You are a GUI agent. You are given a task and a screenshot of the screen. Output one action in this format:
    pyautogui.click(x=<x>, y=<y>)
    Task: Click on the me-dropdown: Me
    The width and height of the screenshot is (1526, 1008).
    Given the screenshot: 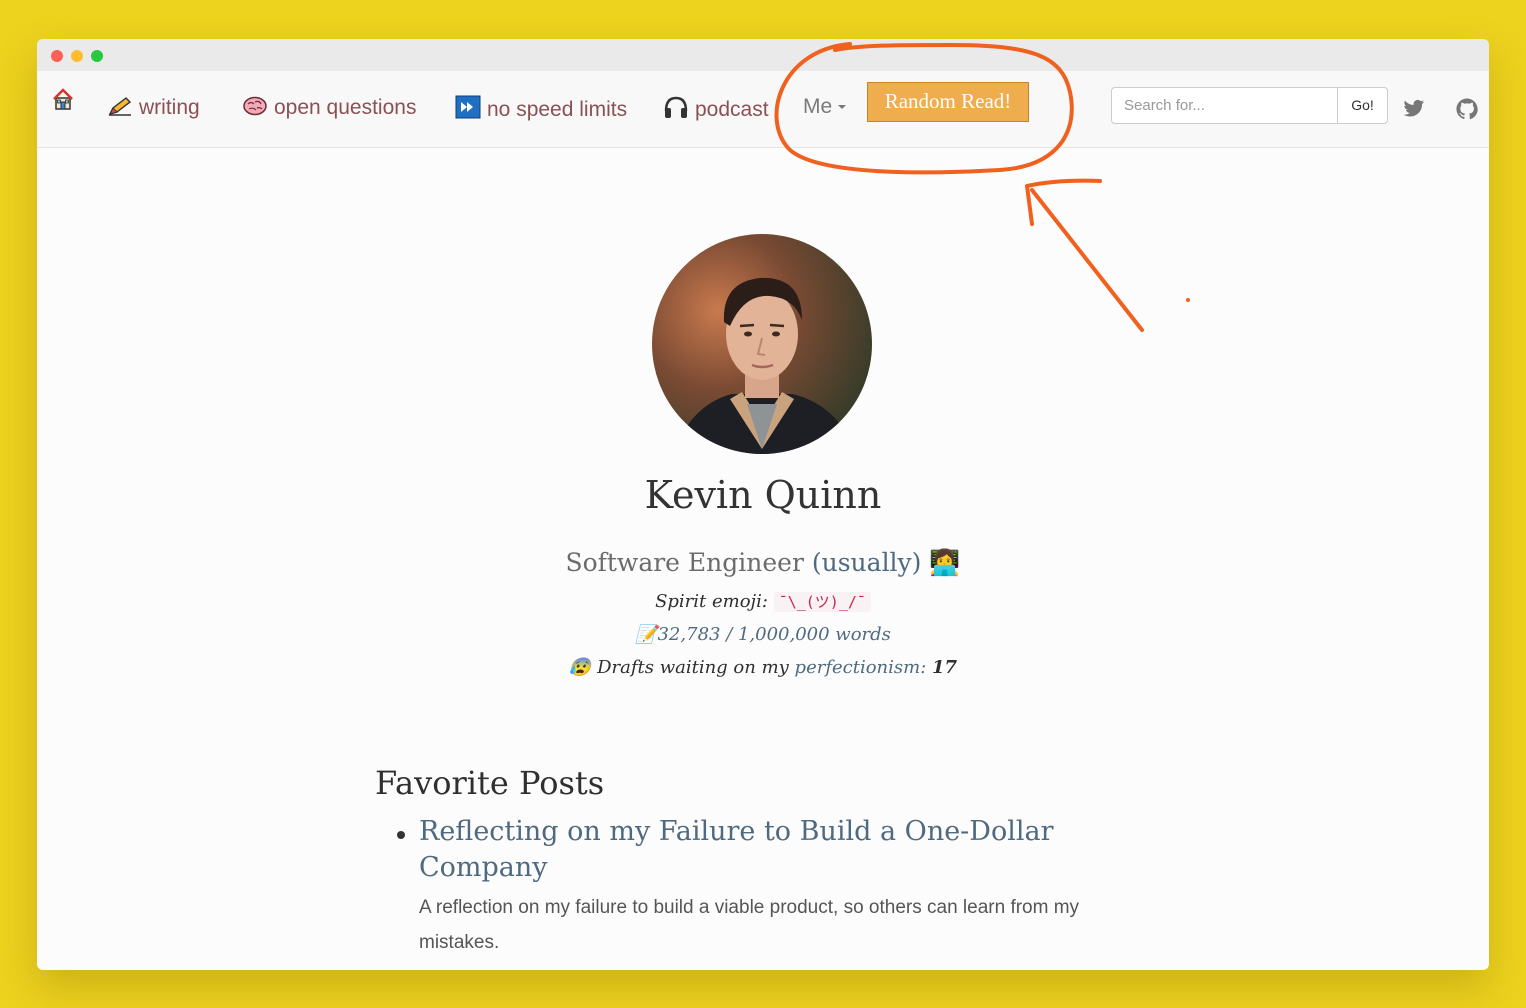 What is the action you would take?
    pyautogui.click(x=825, y=107)
    